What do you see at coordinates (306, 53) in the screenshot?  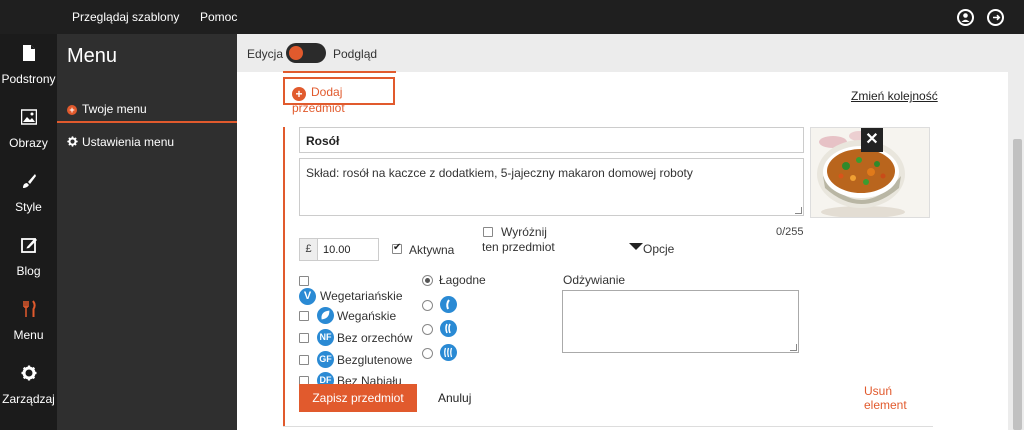 I see `edit-preview-toggle` at bounding box center [306, 53].